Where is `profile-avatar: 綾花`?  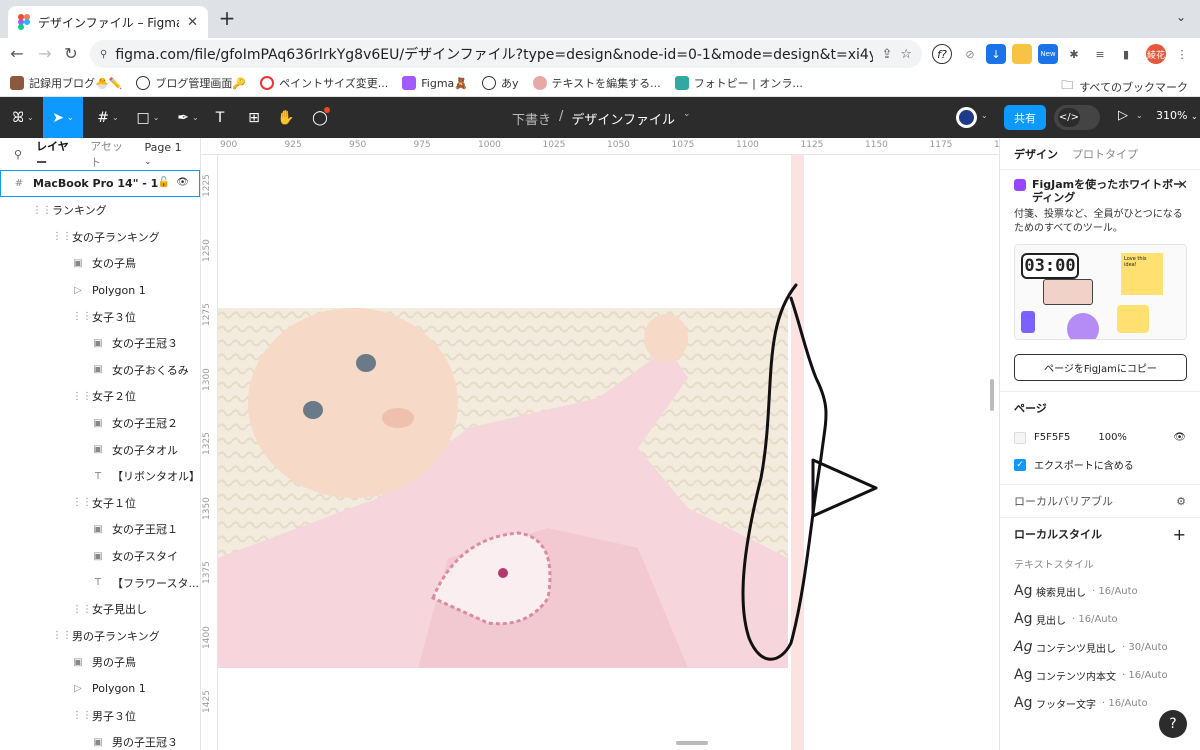
profile-avatar: 綾花 is located at coordinates (1156, 54).